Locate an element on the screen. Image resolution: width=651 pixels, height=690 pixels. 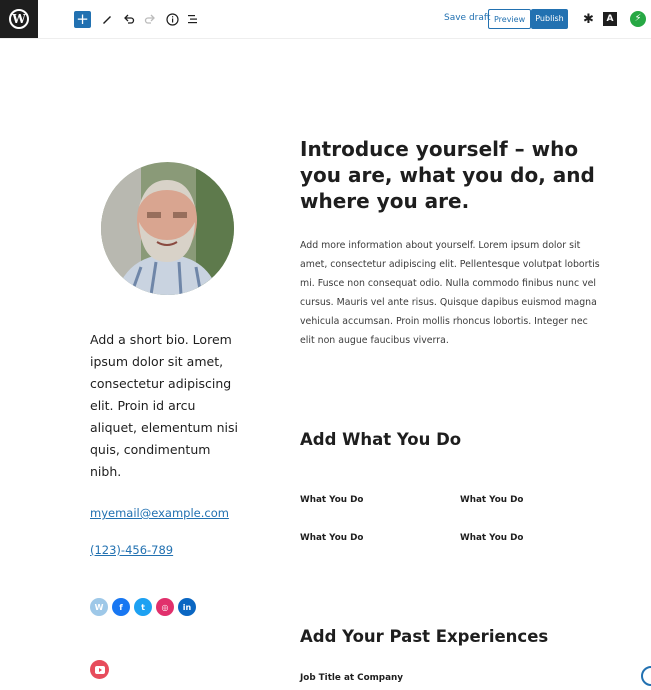
twitter-icon: t is located at coordinates (143, 607).